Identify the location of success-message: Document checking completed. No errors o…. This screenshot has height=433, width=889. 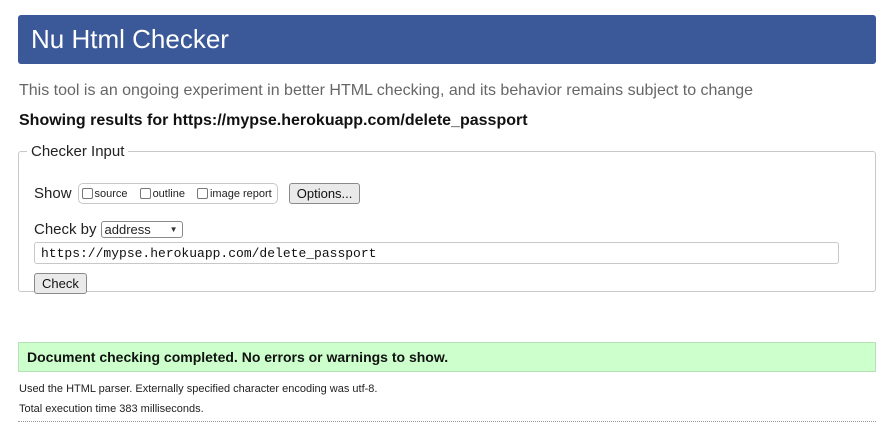
(238, 357).